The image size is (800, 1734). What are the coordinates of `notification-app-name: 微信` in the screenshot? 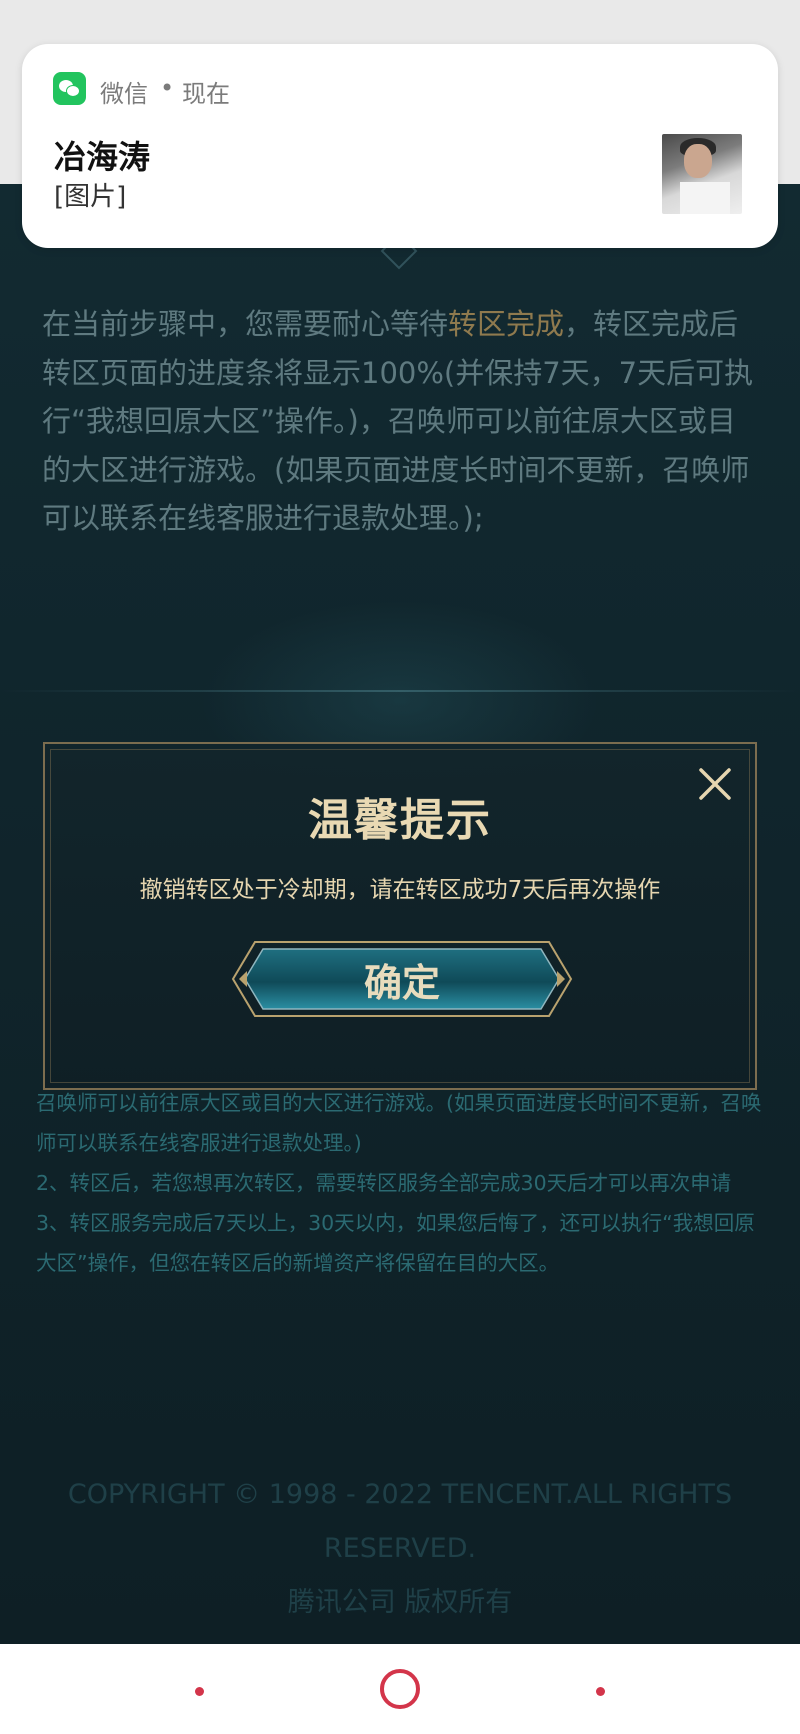 It's located at (124, 94).